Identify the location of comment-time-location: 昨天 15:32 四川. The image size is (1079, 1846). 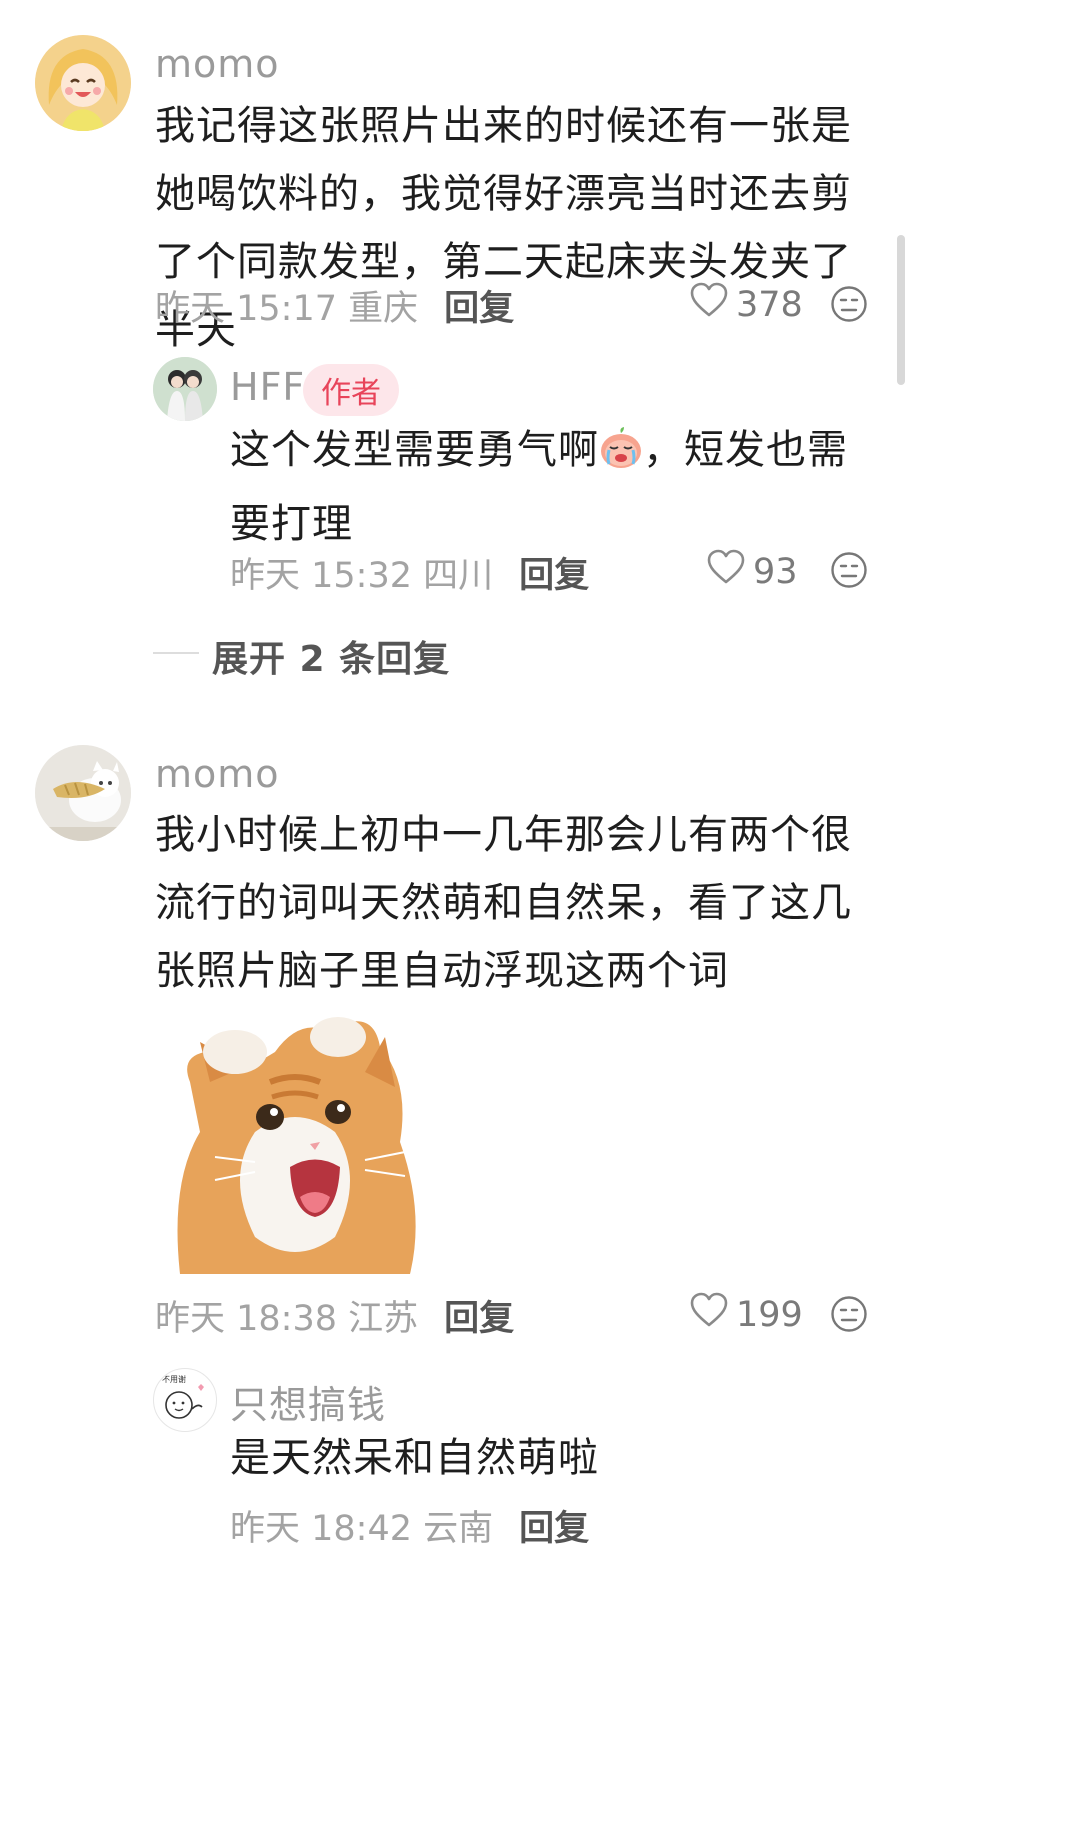
(362, 576).